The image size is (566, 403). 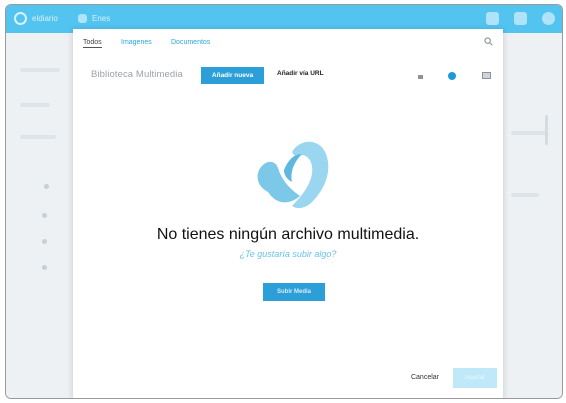 I want to click on brush-icon, so click(x=492, y=18).